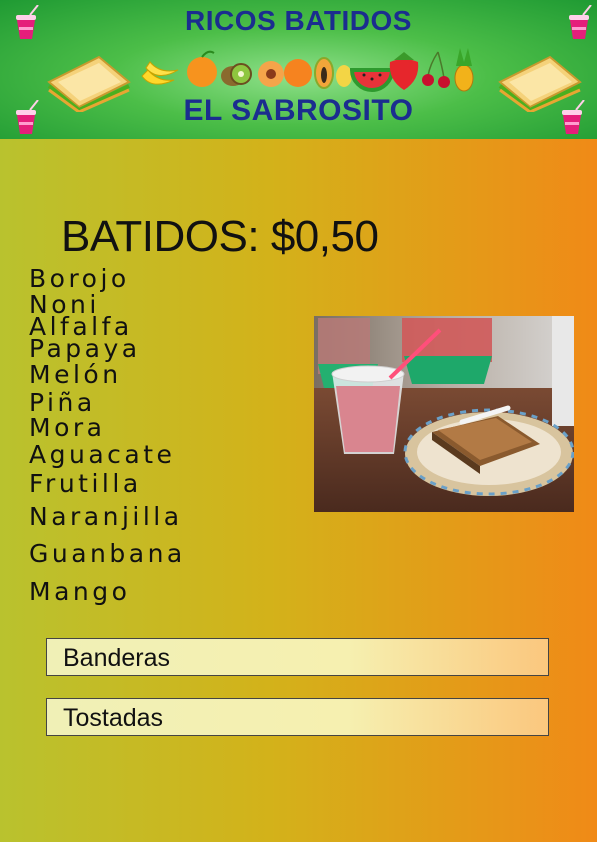 This screenshot has height=848, width=604. What do you see at coordinates (464, 70) in the screenshot?
I see `pineapple-icon` at bounding box center [464, 70].